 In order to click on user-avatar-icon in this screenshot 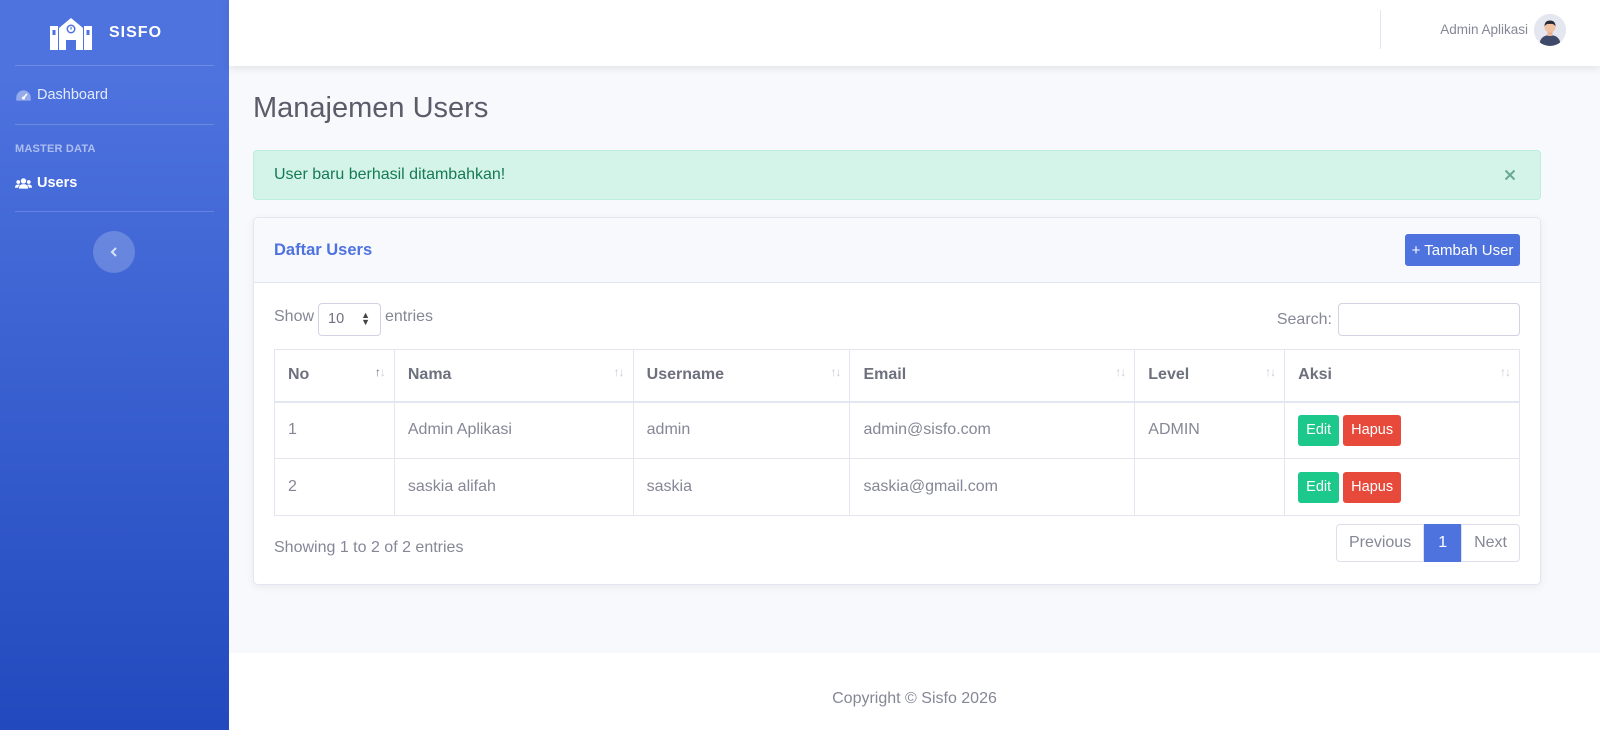, I will do `click(1550, 30)`.